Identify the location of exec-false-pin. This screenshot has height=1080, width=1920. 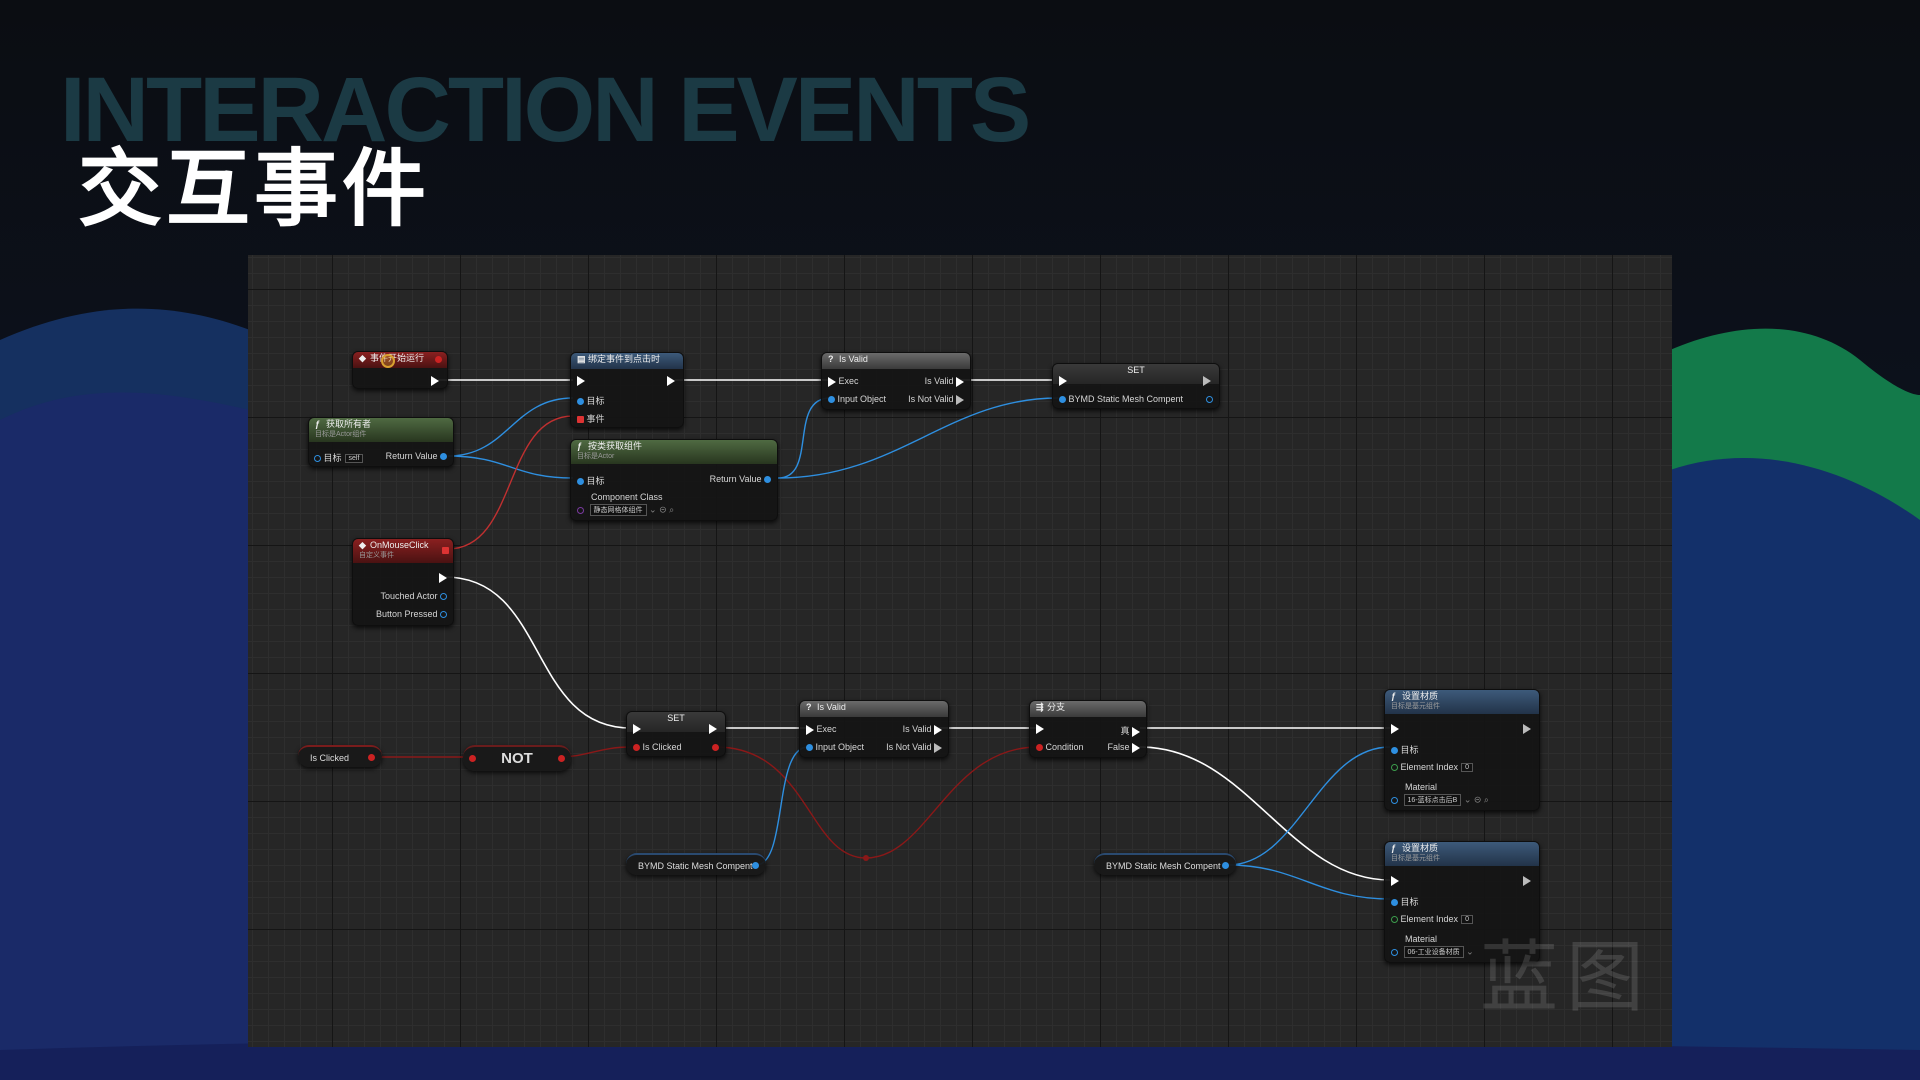
(1136, 747).